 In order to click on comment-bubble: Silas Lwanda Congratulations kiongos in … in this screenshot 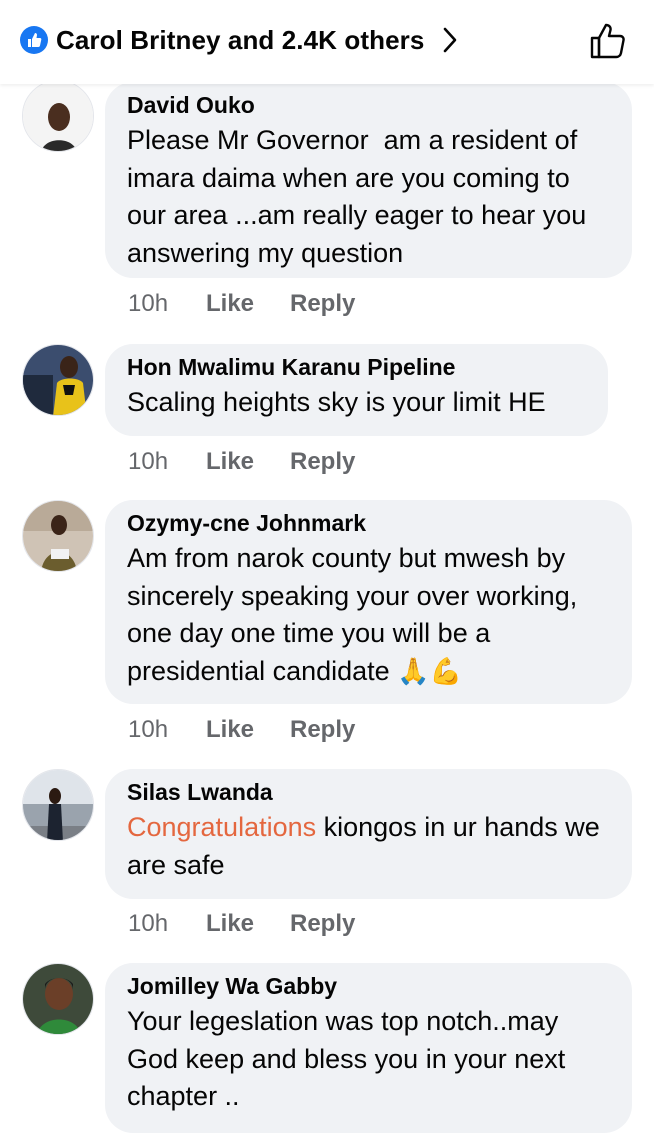, I will do `click(368, 834)`.